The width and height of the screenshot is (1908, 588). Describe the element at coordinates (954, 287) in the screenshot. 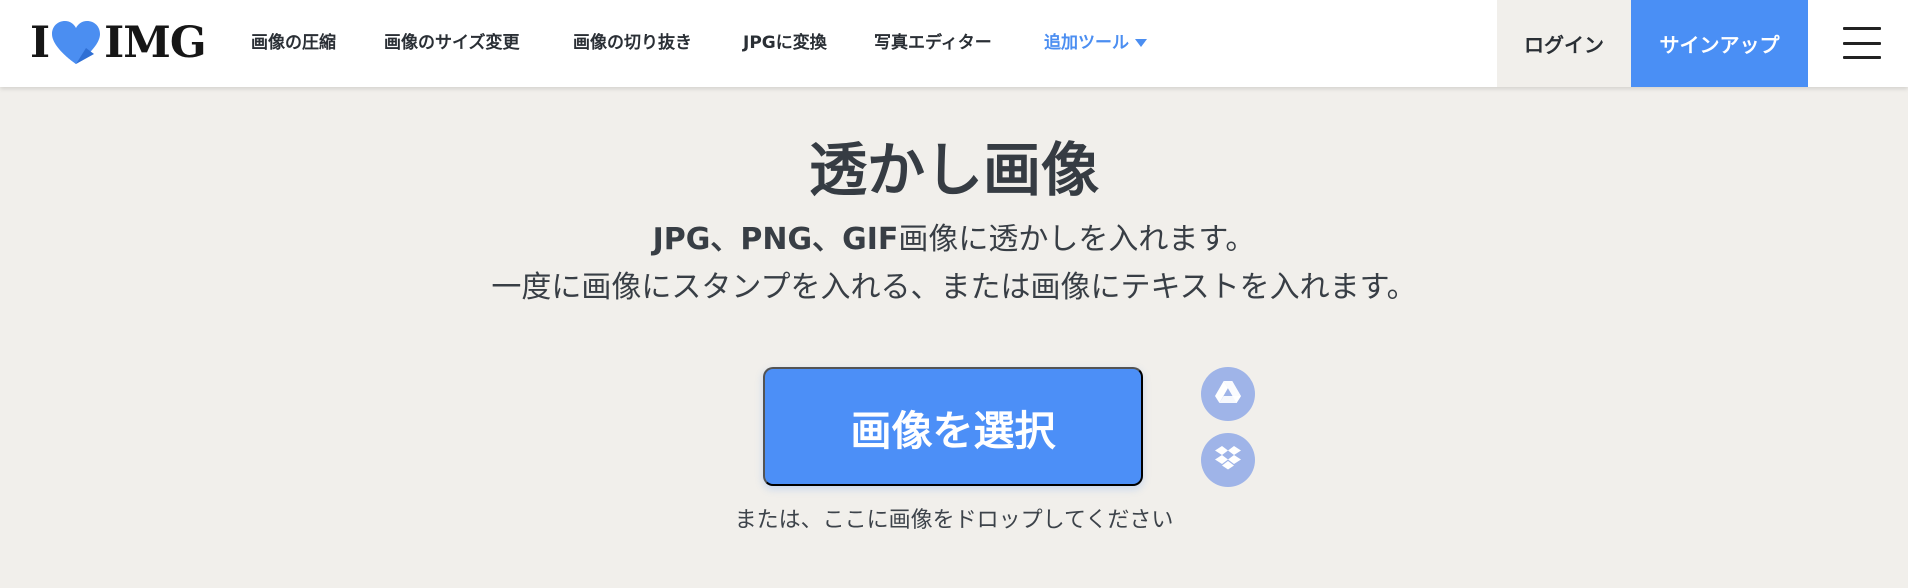

I see `page-subtitle-line-2: 一度に画像にスタンプを入れる、または画像にテキストを入れます。` at that location.